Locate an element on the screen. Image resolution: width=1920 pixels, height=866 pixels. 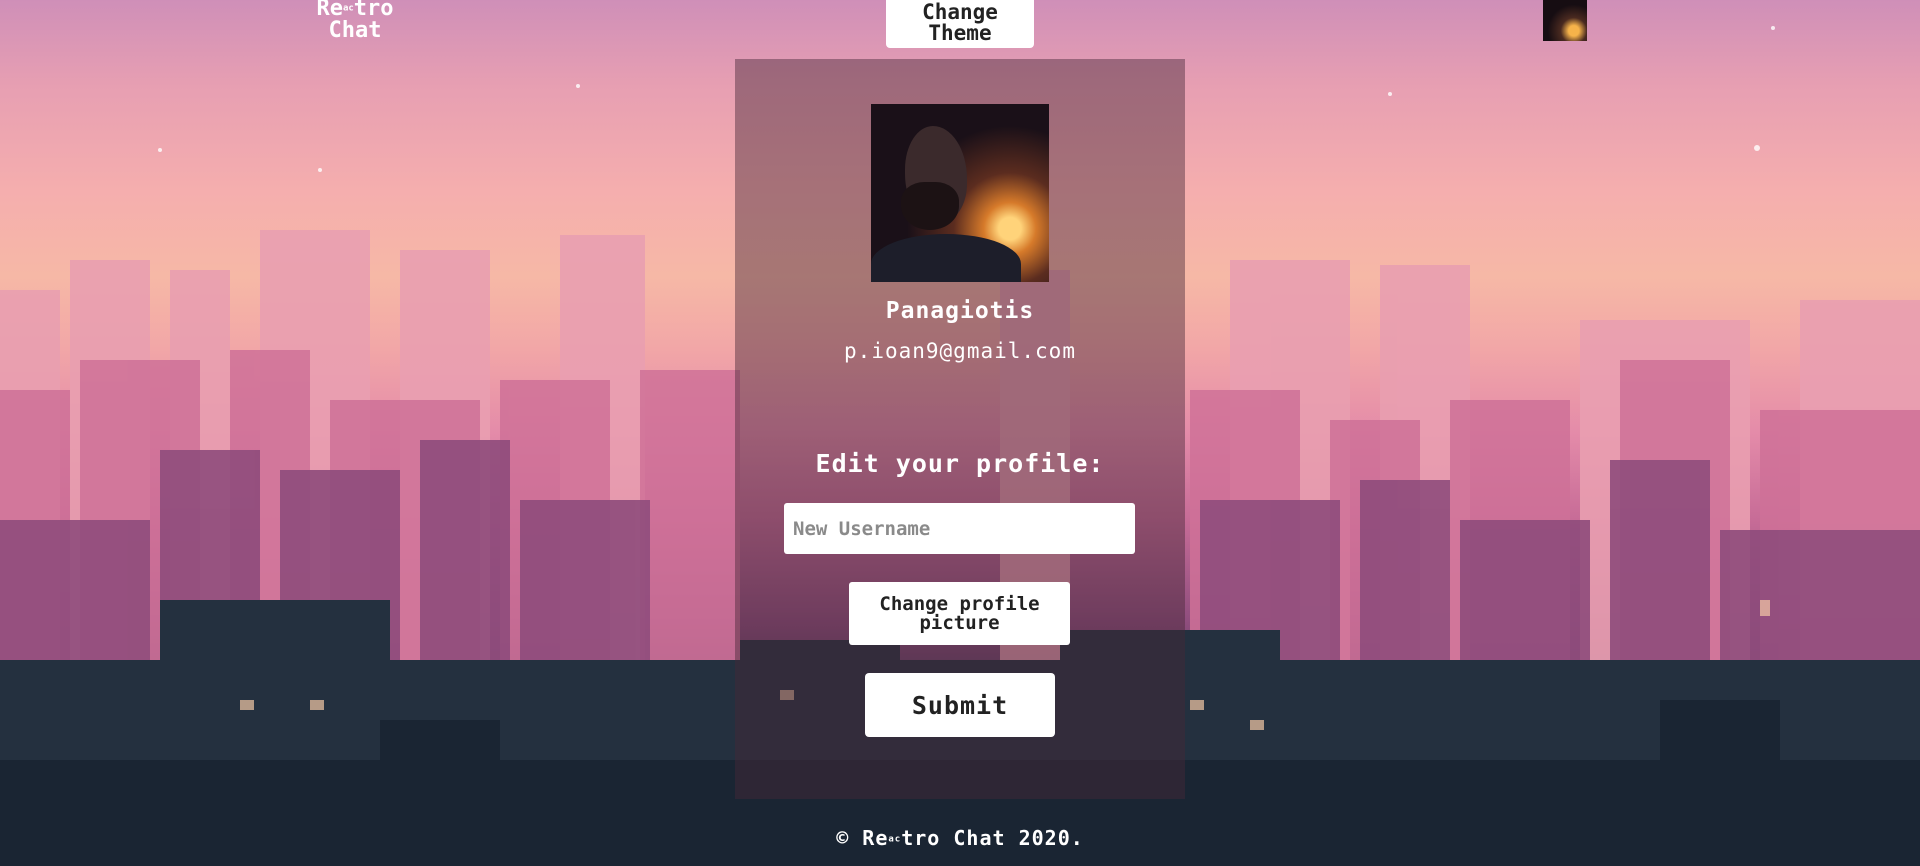
logo-part-ac: ac is located at coordinates (348, 8).